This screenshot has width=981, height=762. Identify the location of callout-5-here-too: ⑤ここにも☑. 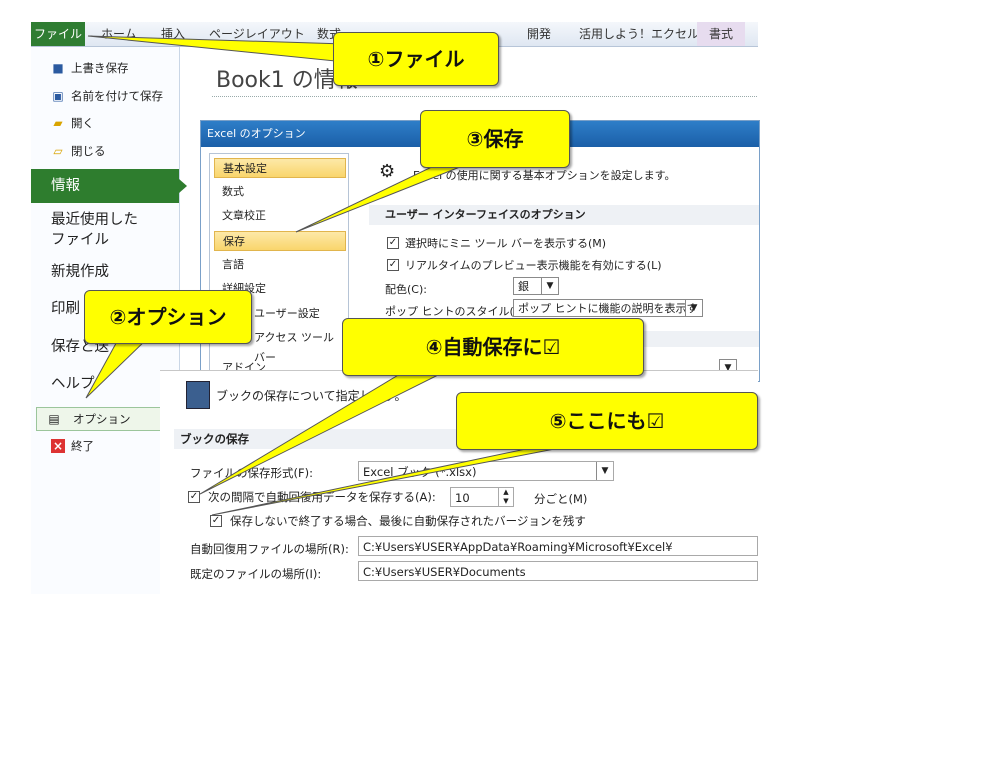
(607, 421).